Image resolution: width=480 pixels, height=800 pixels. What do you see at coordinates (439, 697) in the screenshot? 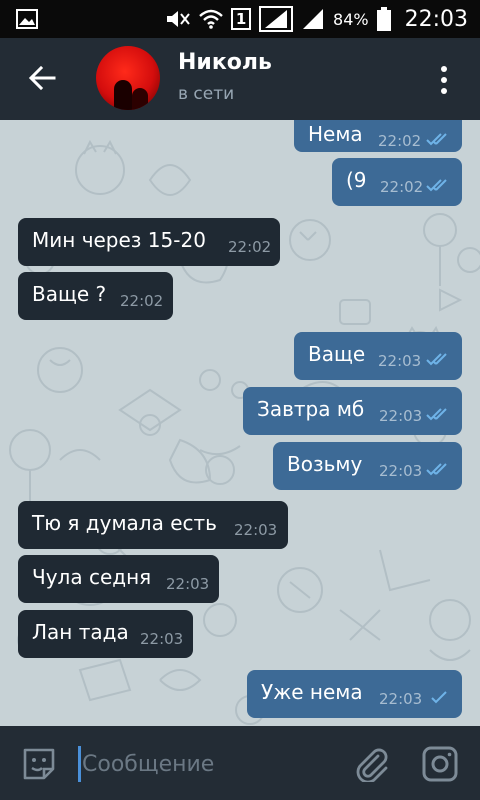
I see `single-check-sent-icon` at bounding box center [439, 697].